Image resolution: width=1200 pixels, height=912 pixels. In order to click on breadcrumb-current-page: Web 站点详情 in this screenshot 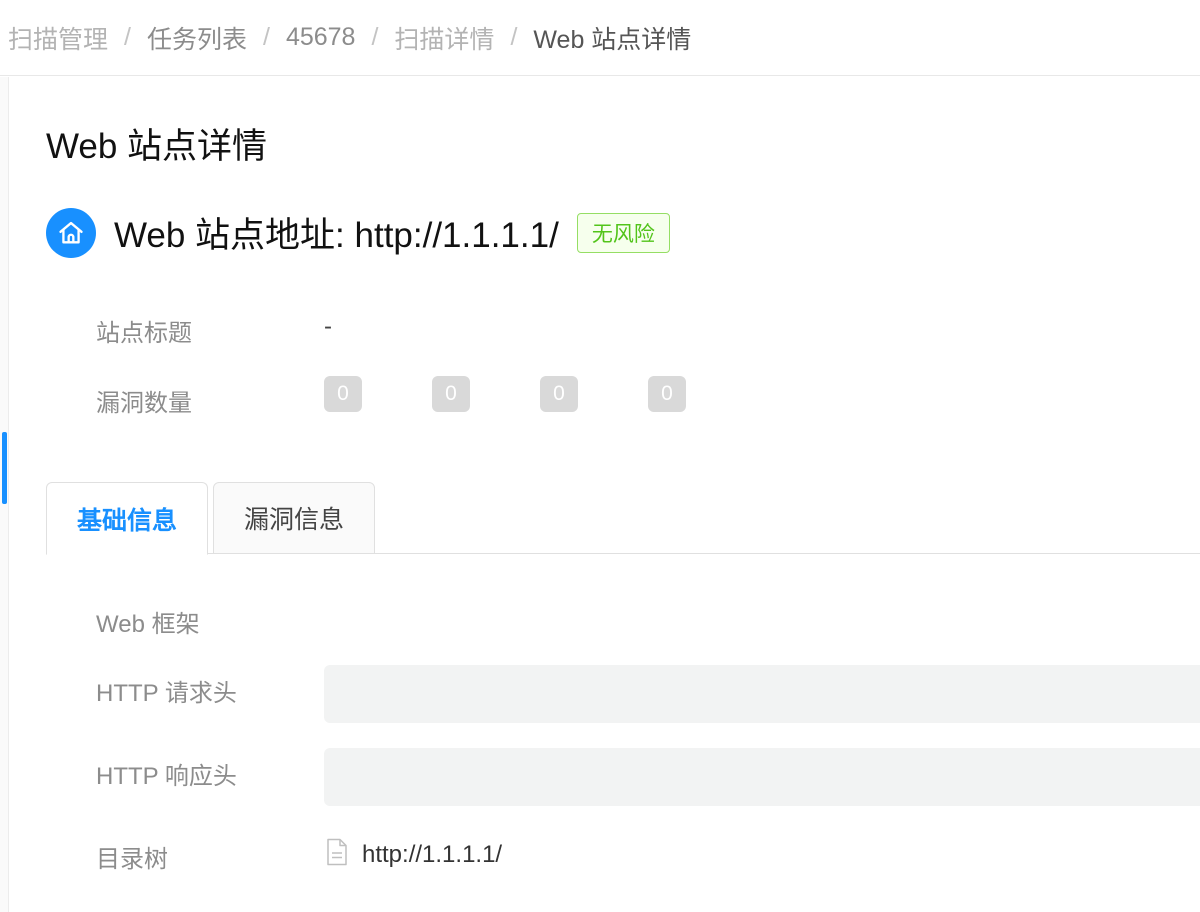, I will do `click(612, 39)`.